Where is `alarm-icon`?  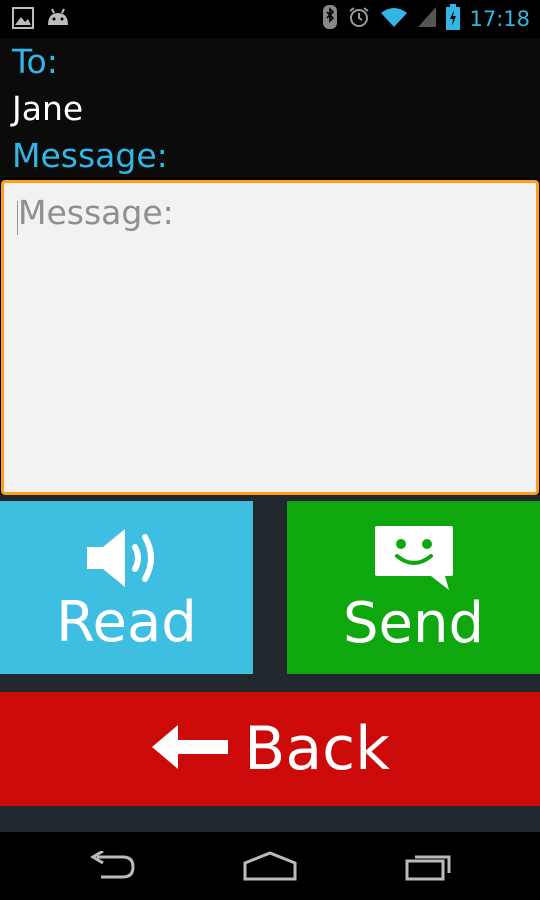 alarm-icon is located at coordinates (359, 19).